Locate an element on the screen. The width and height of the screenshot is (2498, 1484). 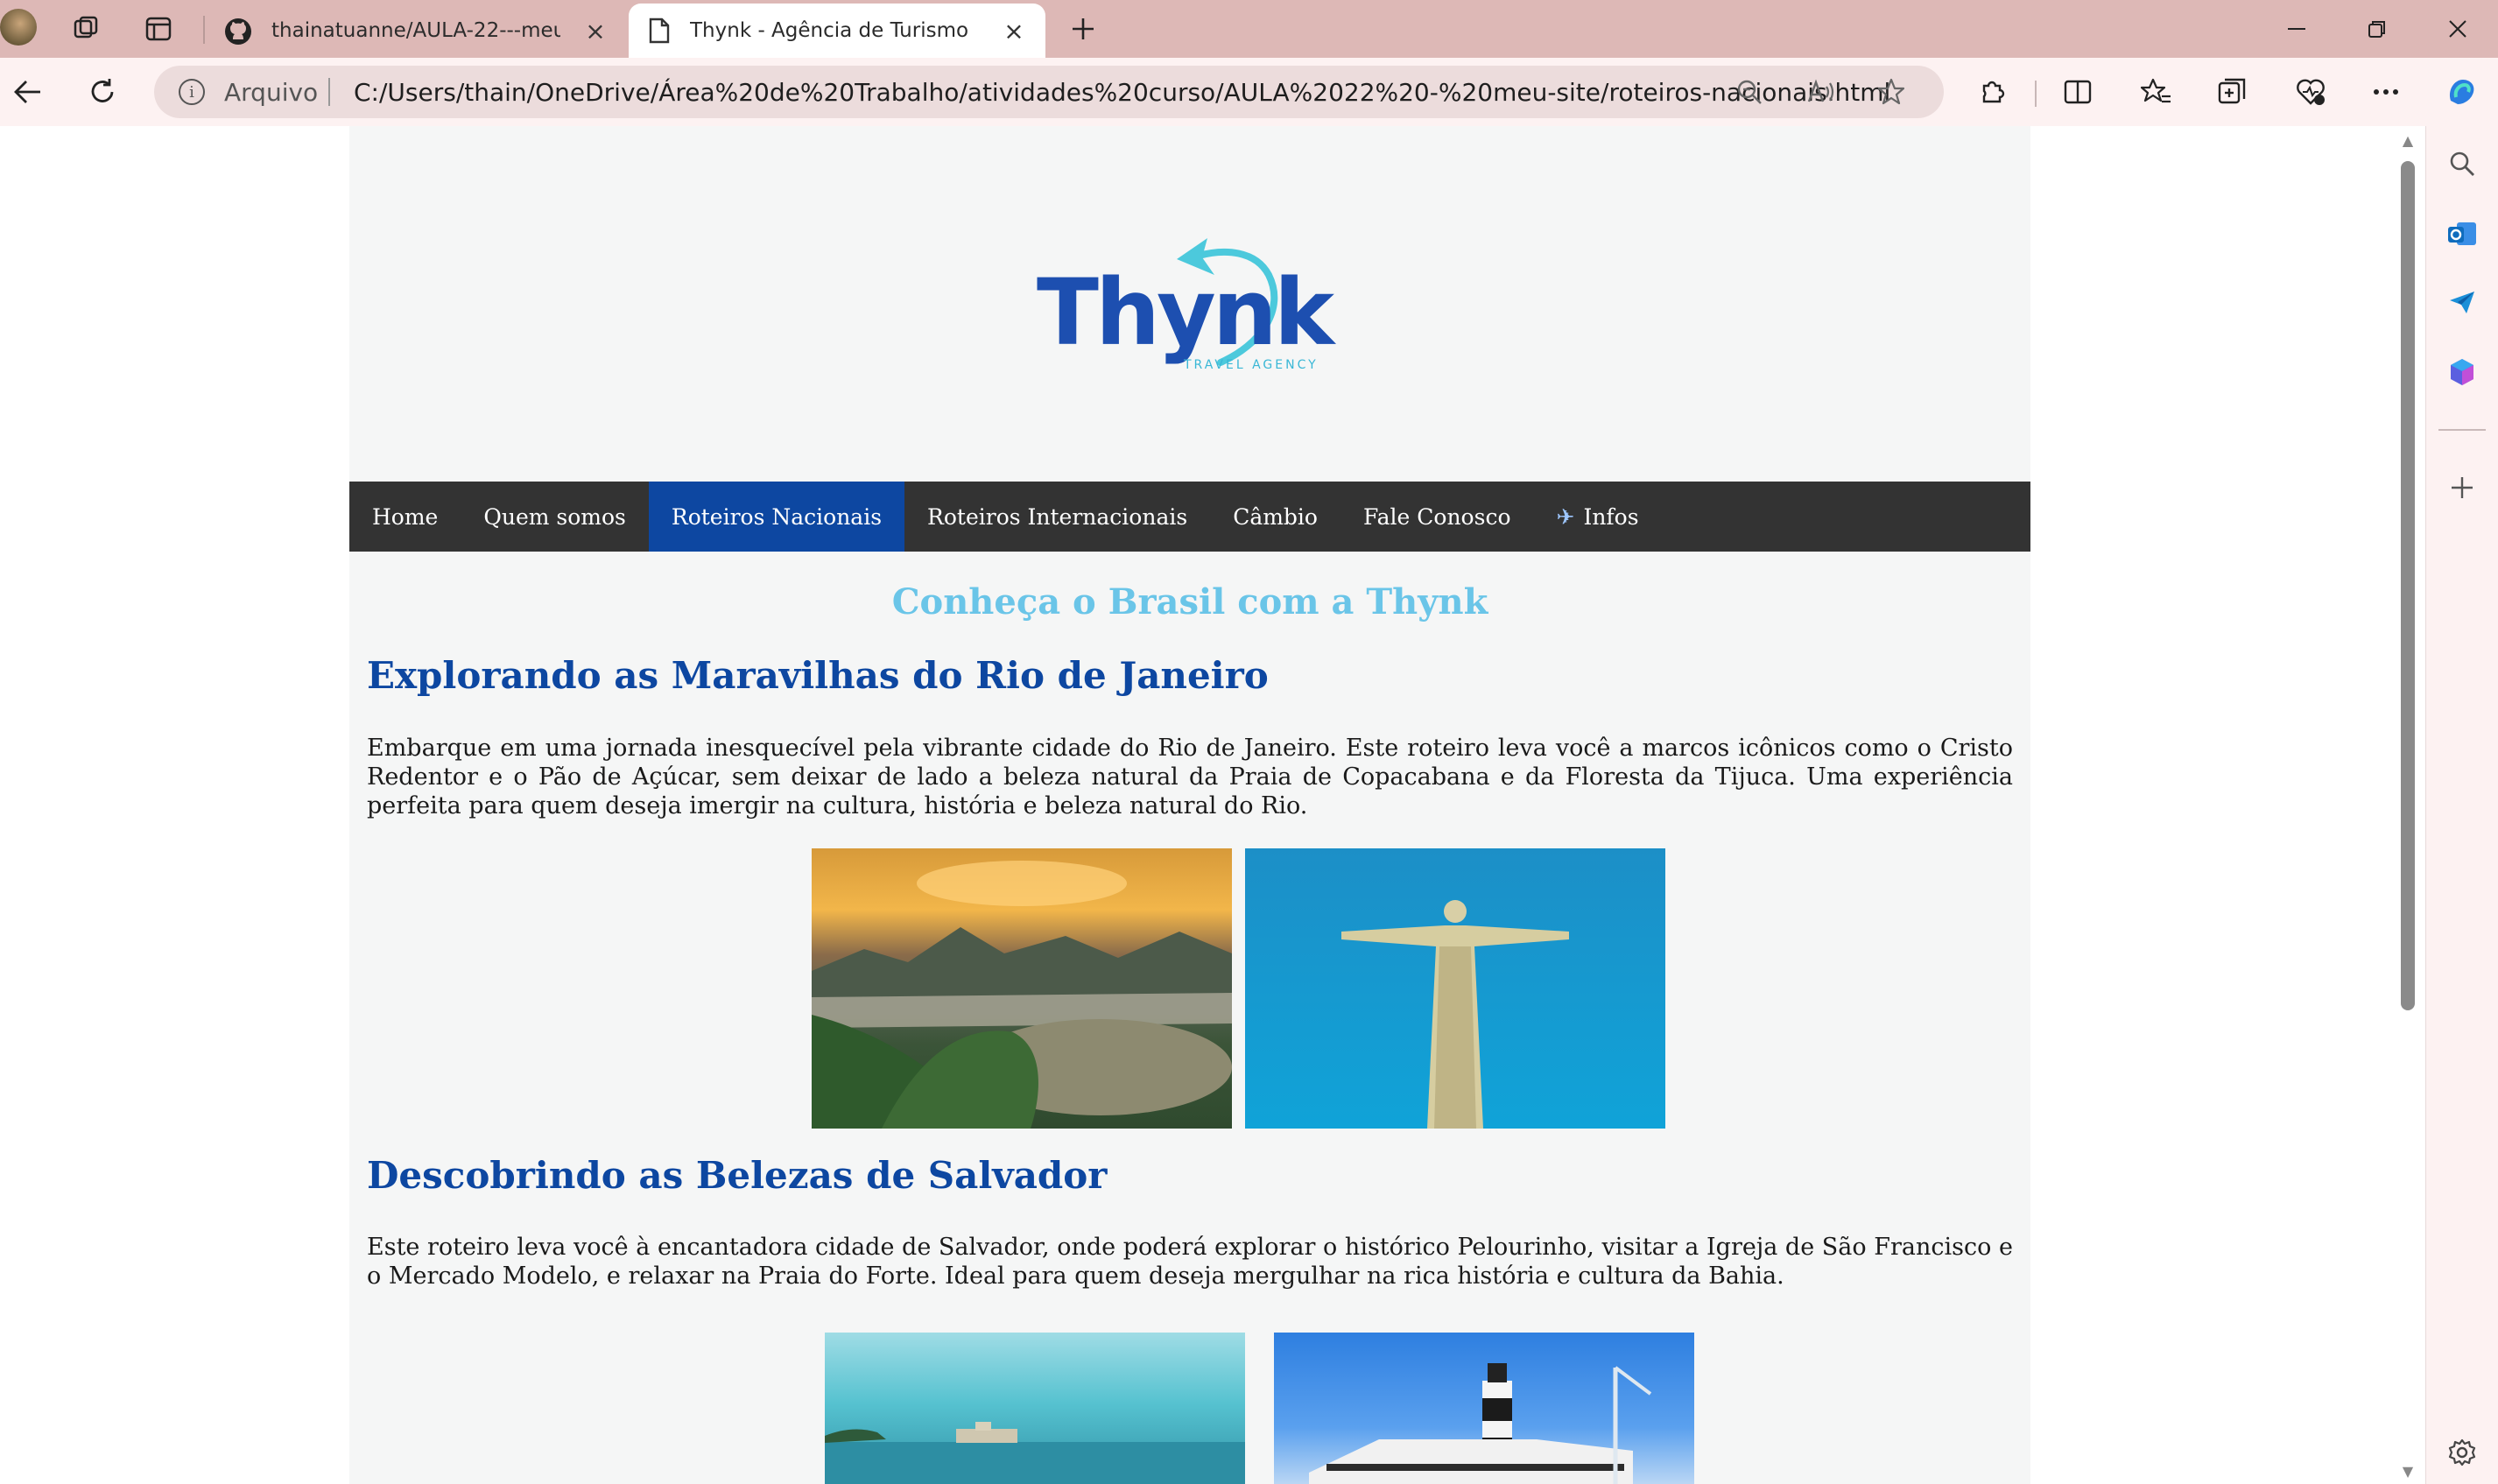
logo-wordmark: Thynk is located at coordinates (1185, 312).